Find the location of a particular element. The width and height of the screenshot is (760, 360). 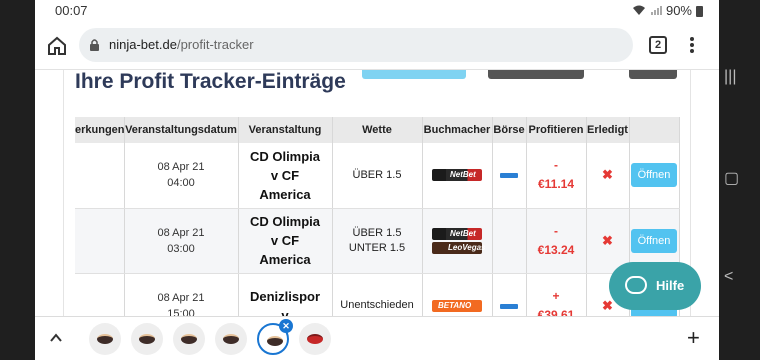

lock-icon is located at coordinates (94, 45).